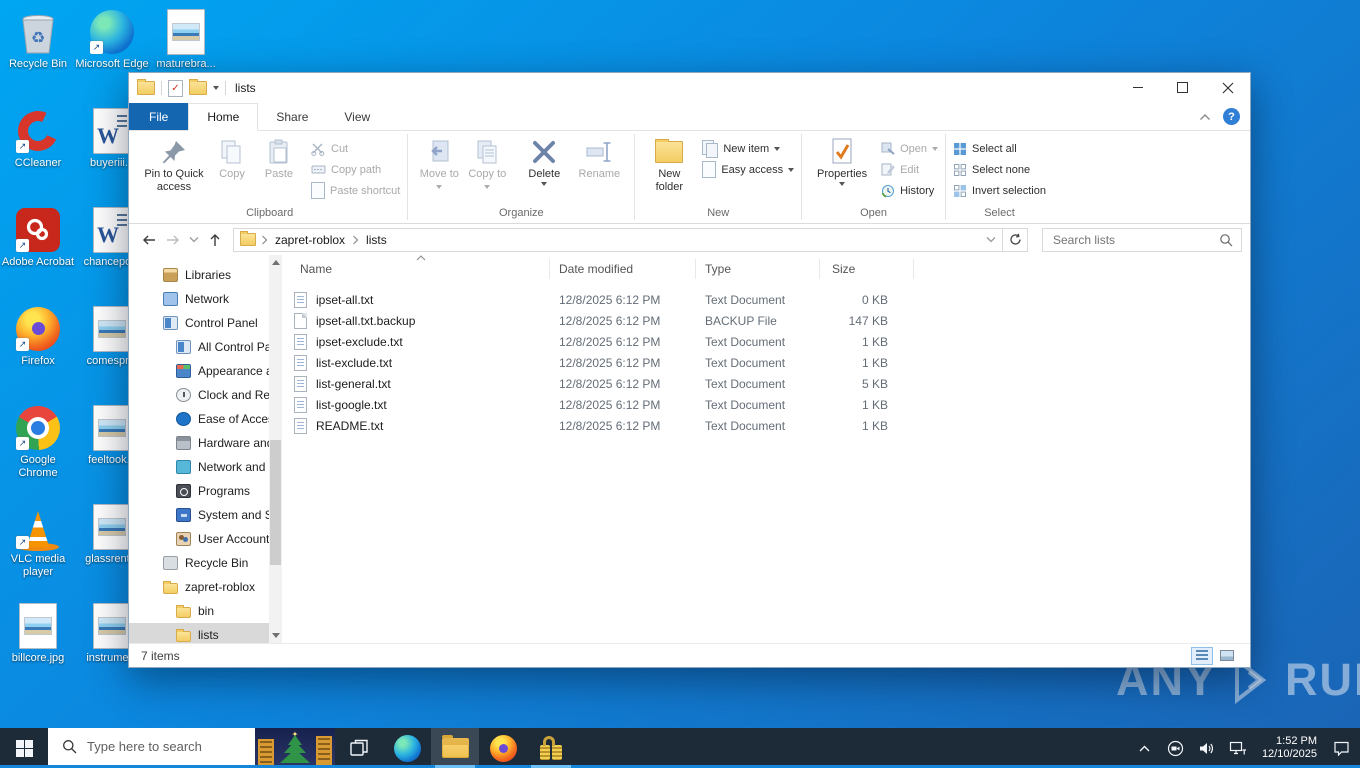 The image size is (1360, 768). I want to click on taskbar-file-explorer-button, so click(455, 748).